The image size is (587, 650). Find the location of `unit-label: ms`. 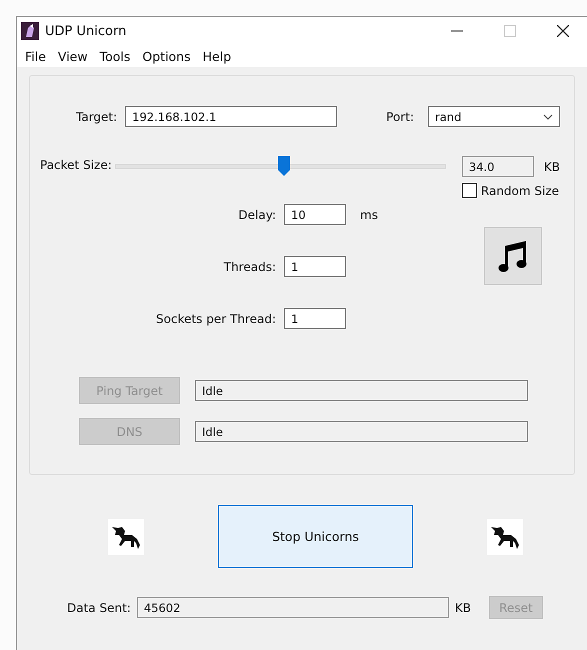

unit-label: ms is located at coordinates (369, 215).